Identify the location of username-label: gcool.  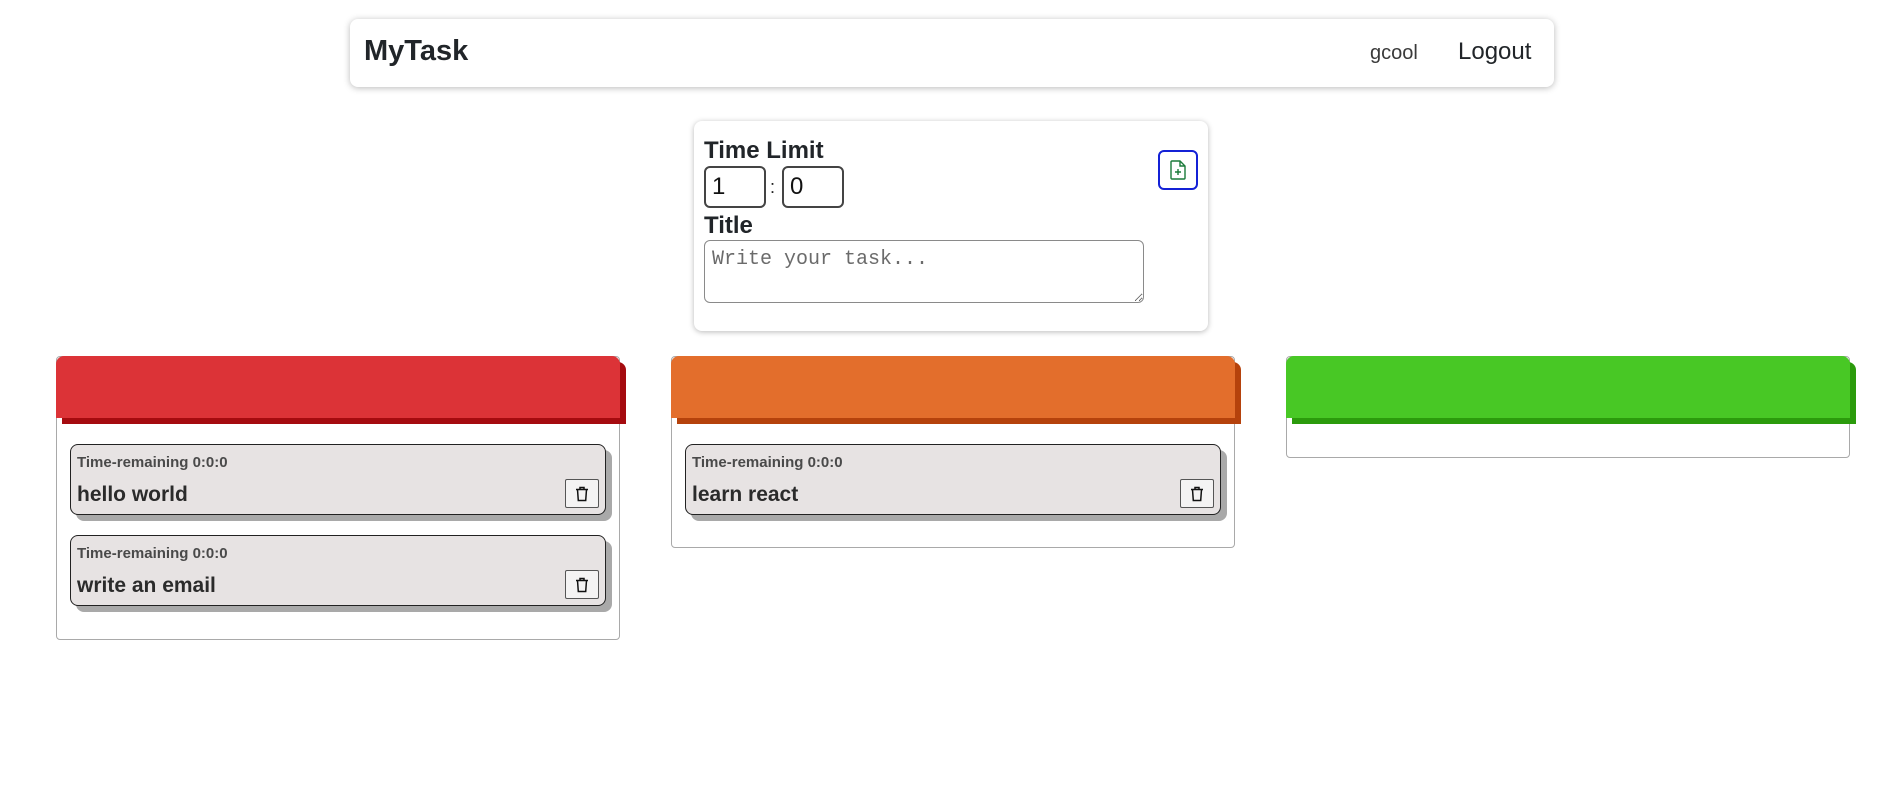
(1394, 53).